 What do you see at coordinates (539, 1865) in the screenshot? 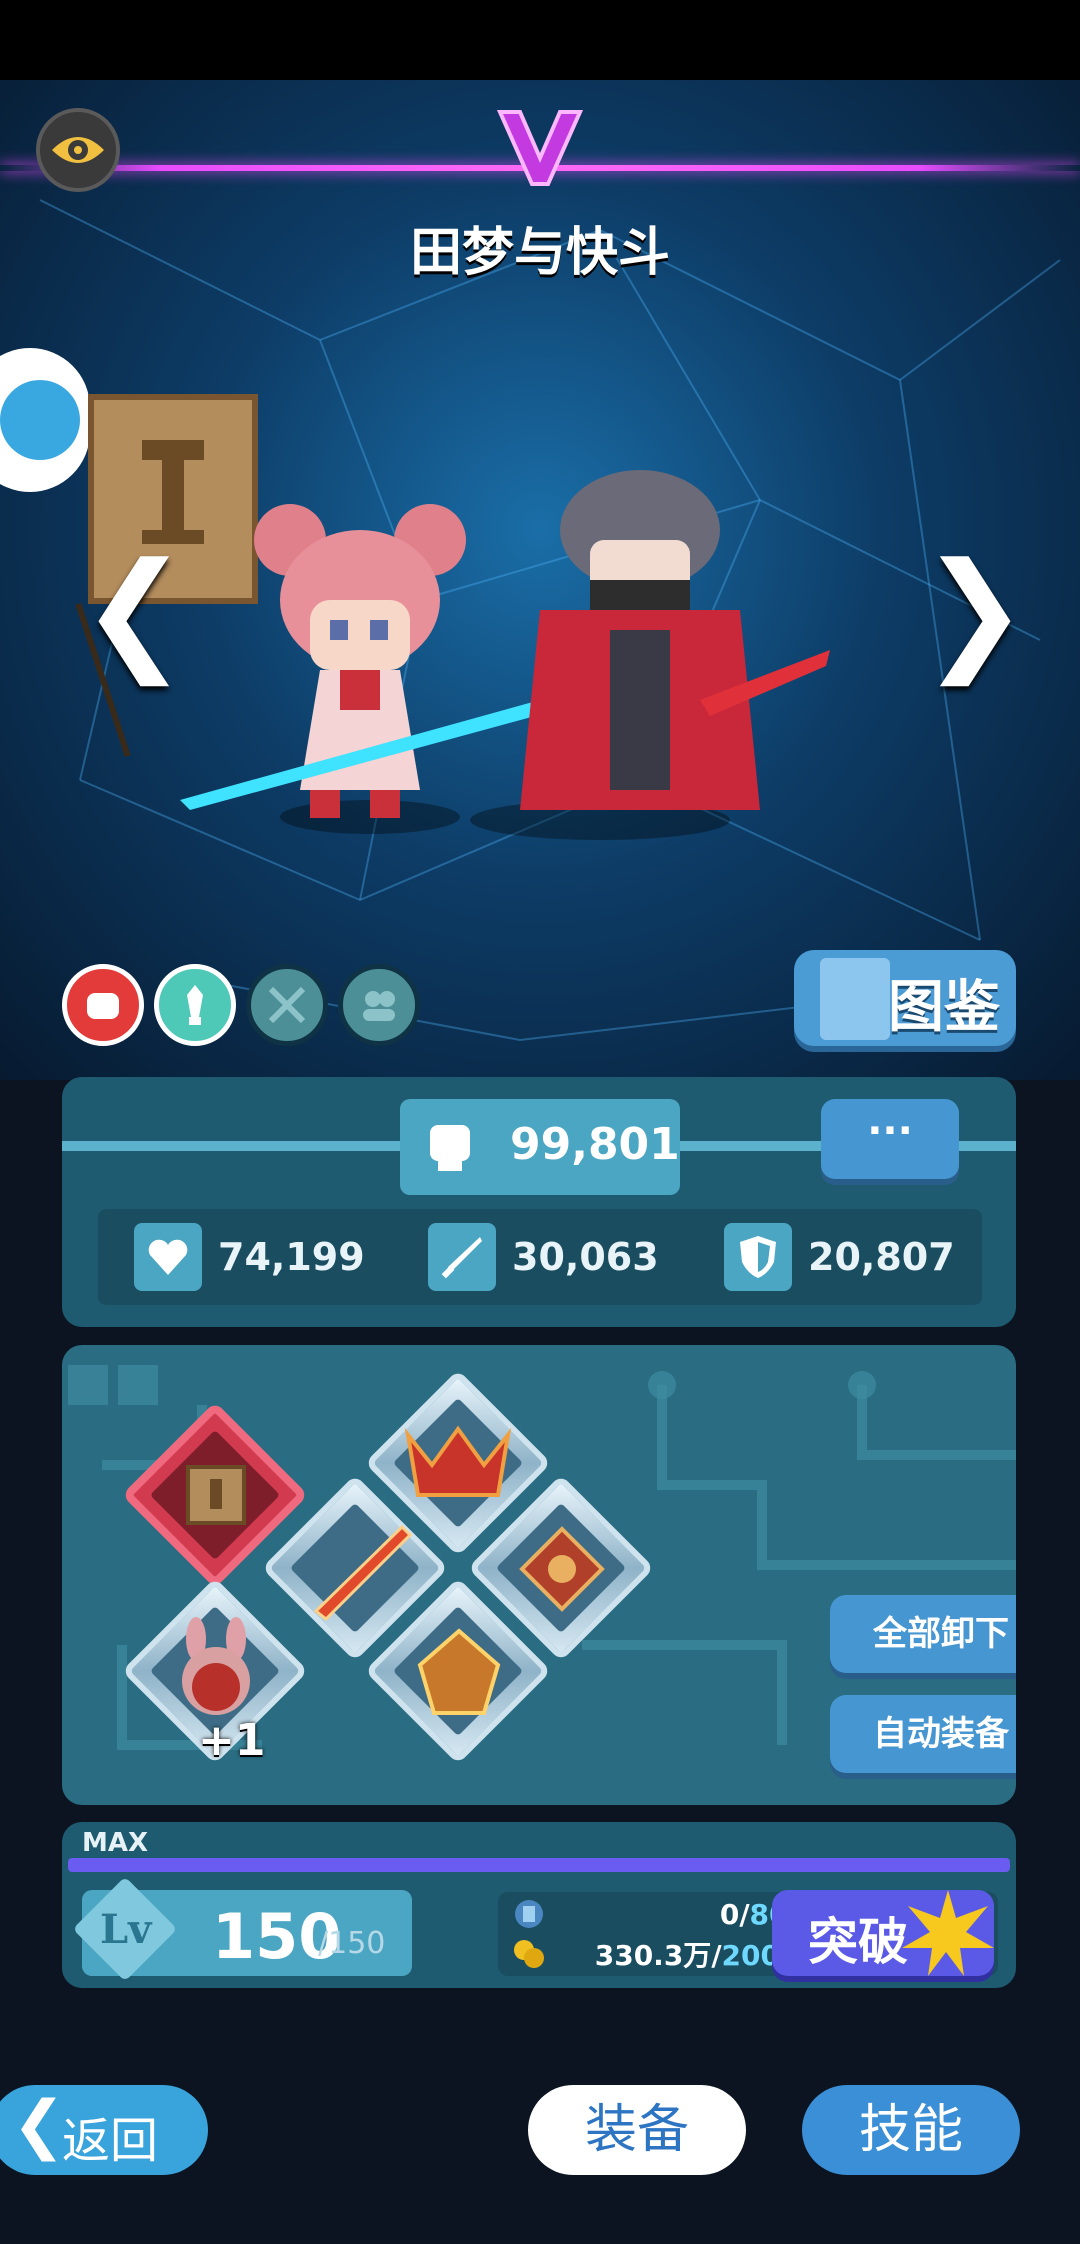
I see `exp-bar` at bounding box center [539, 1865].